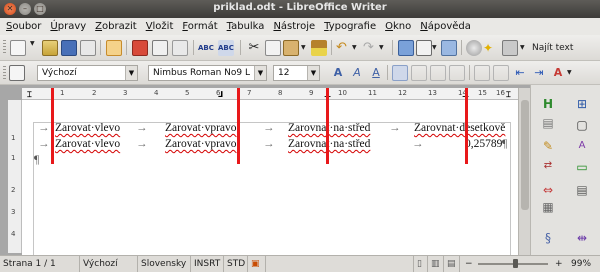 Image resolution: width=600 pixels, height=272 pixels. I want to click on paragraph-style-value: Výchozí, so click(59, 73).